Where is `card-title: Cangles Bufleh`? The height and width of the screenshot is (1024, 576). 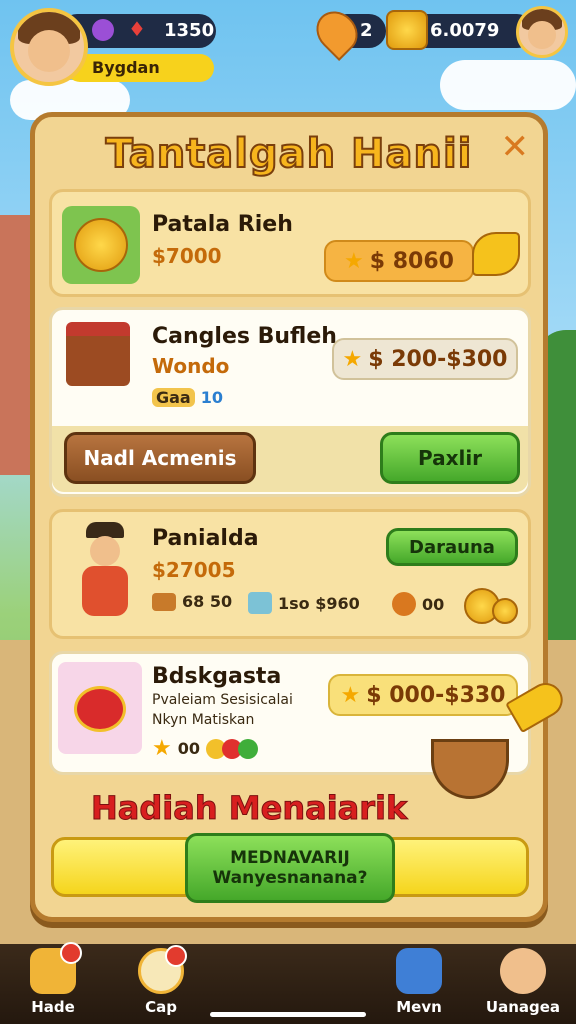 card-title: Cangles Bufleh is located at coordinates (244, 336).